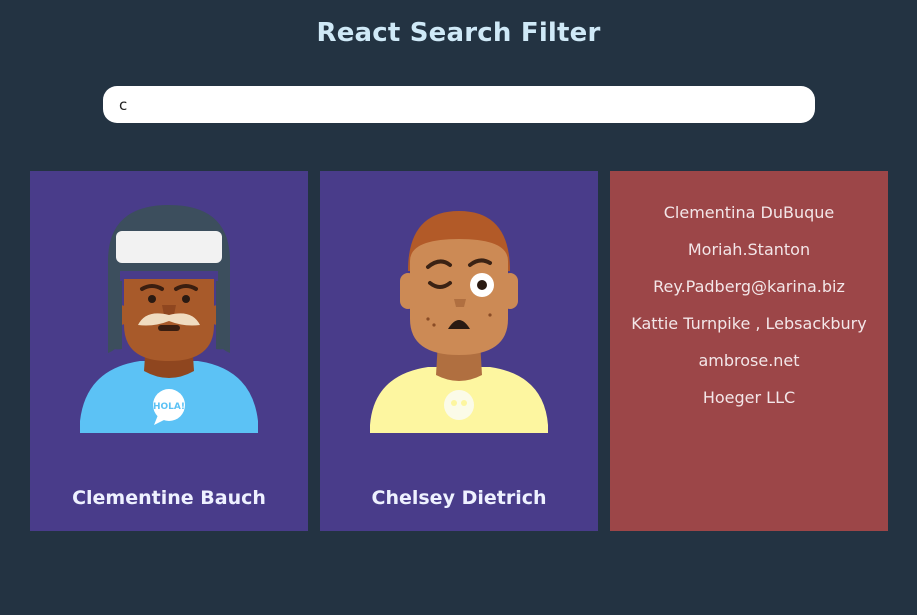  Describe the element at coordinates (169, 319) in the screenshot. I see `mustache-man-avatar-icon: HOLA!` at that location.